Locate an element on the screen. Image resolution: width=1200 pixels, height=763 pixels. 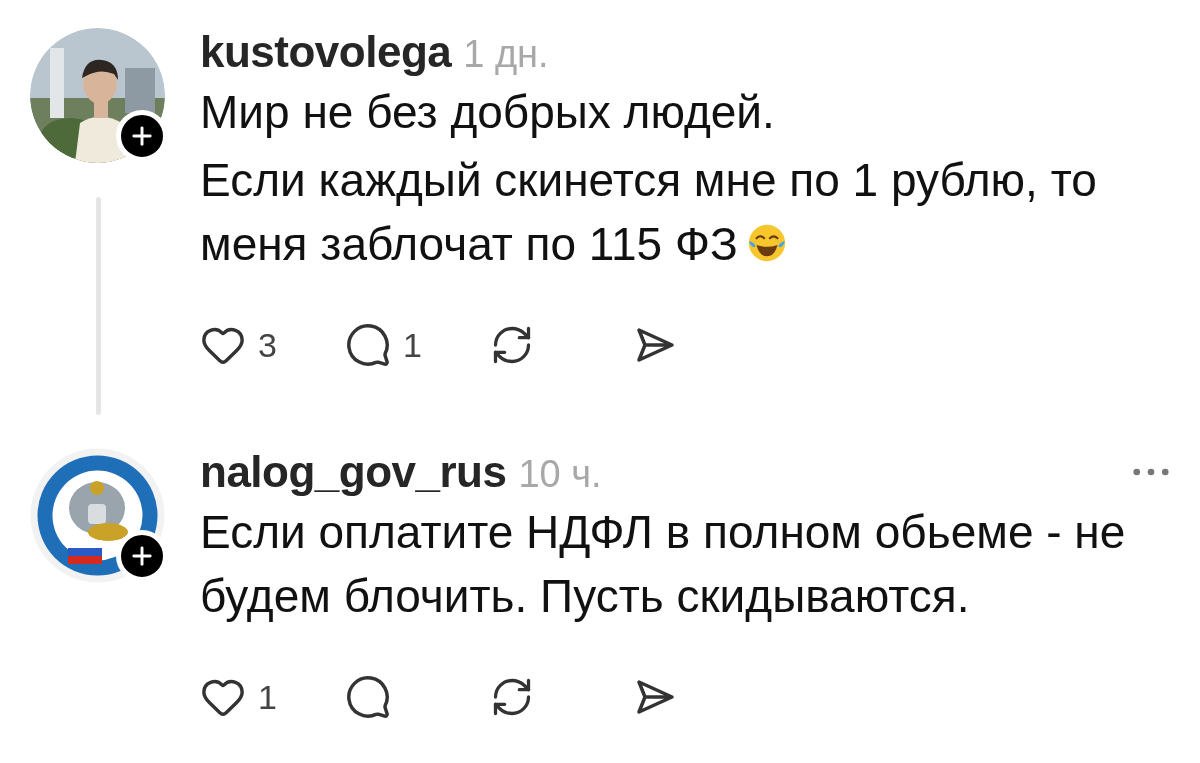
comment-text: Мир не без добрых людей. is located at coordinates (488, 112).